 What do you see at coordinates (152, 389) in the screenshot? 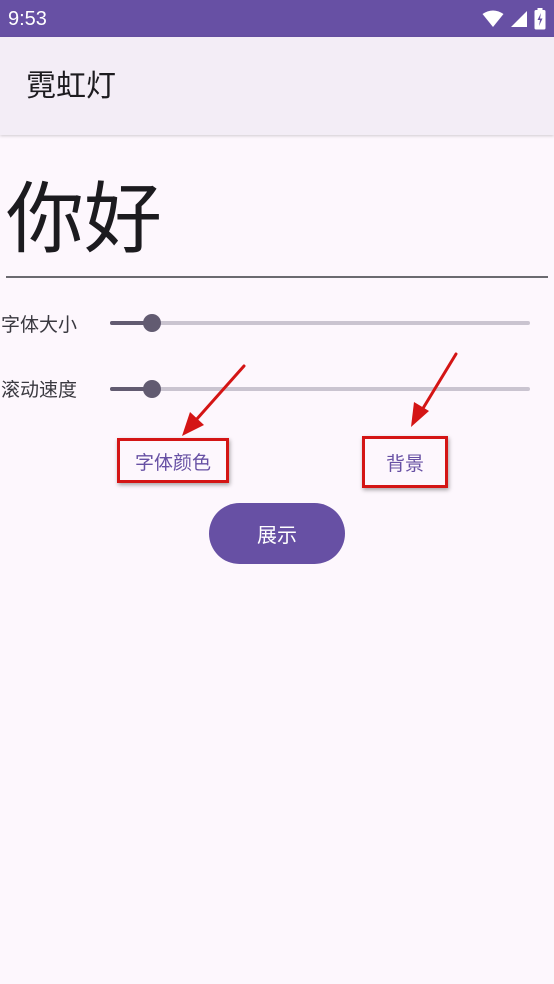
I see `scroll-speed-slider-thumb` at bounding box center [152, 389].